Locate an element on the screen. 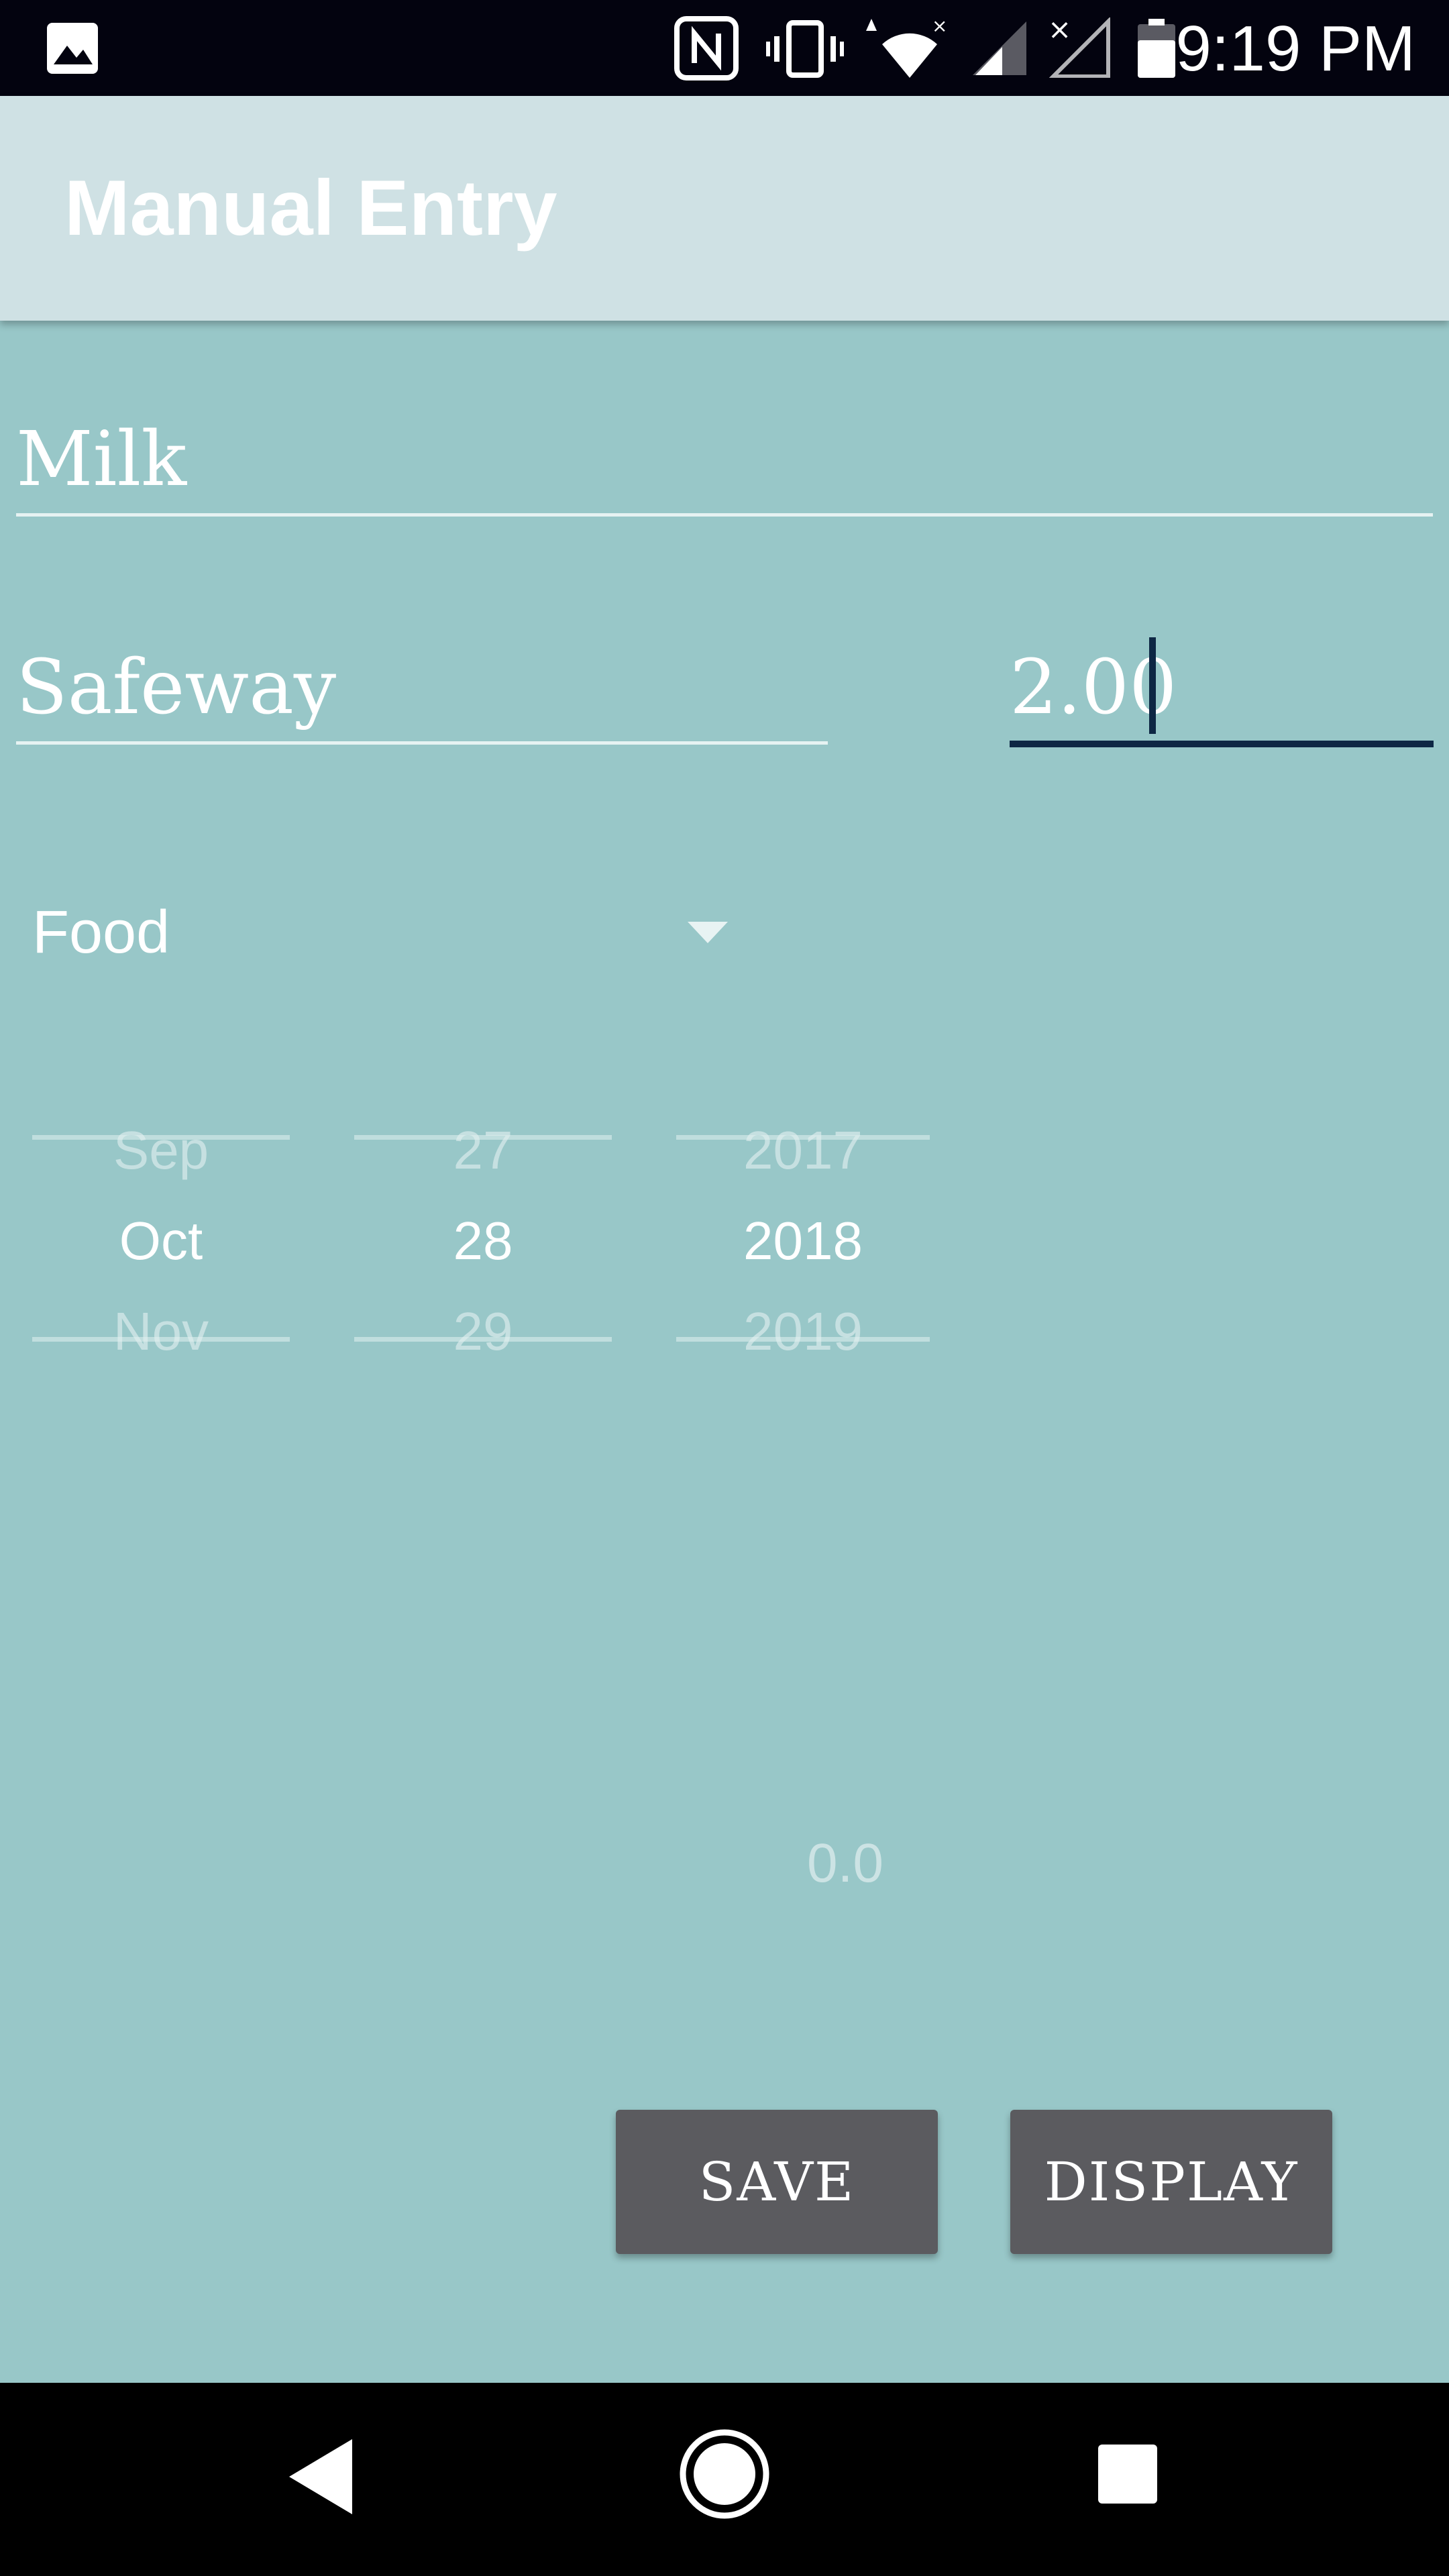 This screenshot has width=1449, height=2576. day-divider-top is located at coordinates (483, 1137).